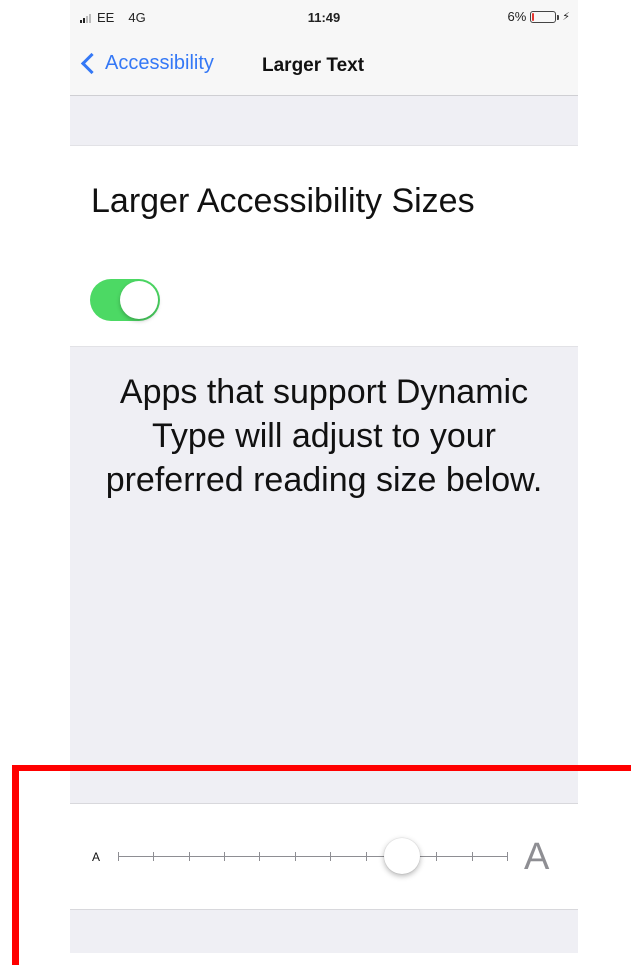 This screenshot has height=965, width=631. I want to click on page-title: Larger Text, so click(313, 65).